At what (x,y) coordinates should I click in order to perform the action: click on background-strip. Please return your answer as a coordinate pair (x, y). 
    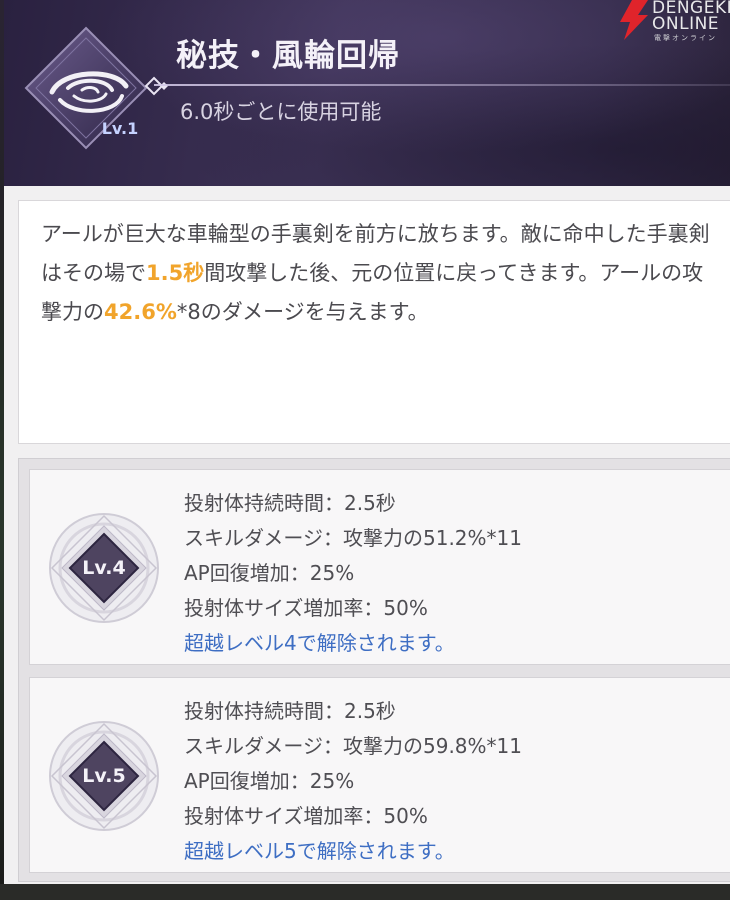
    Looking at the image, I should click on (365, 892).